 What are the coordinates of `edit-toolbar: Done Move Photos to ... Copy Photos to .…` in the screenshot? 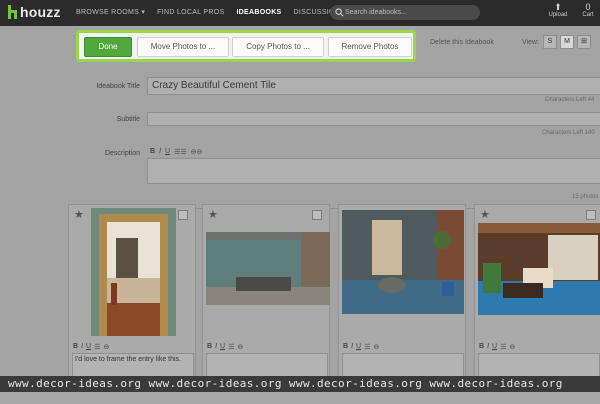 It's located at (246, 46).